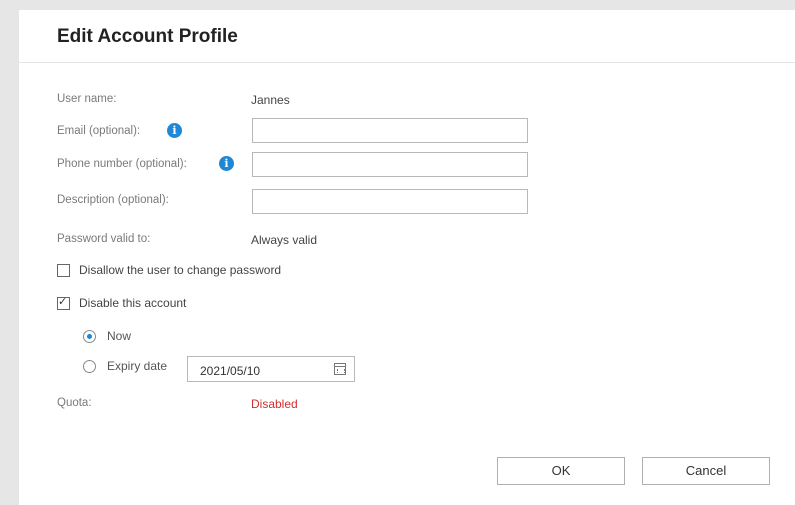  What do you see at coordinates (390, 201) in the screenshot?
I see `description-field` at bounding box center [390, 201].